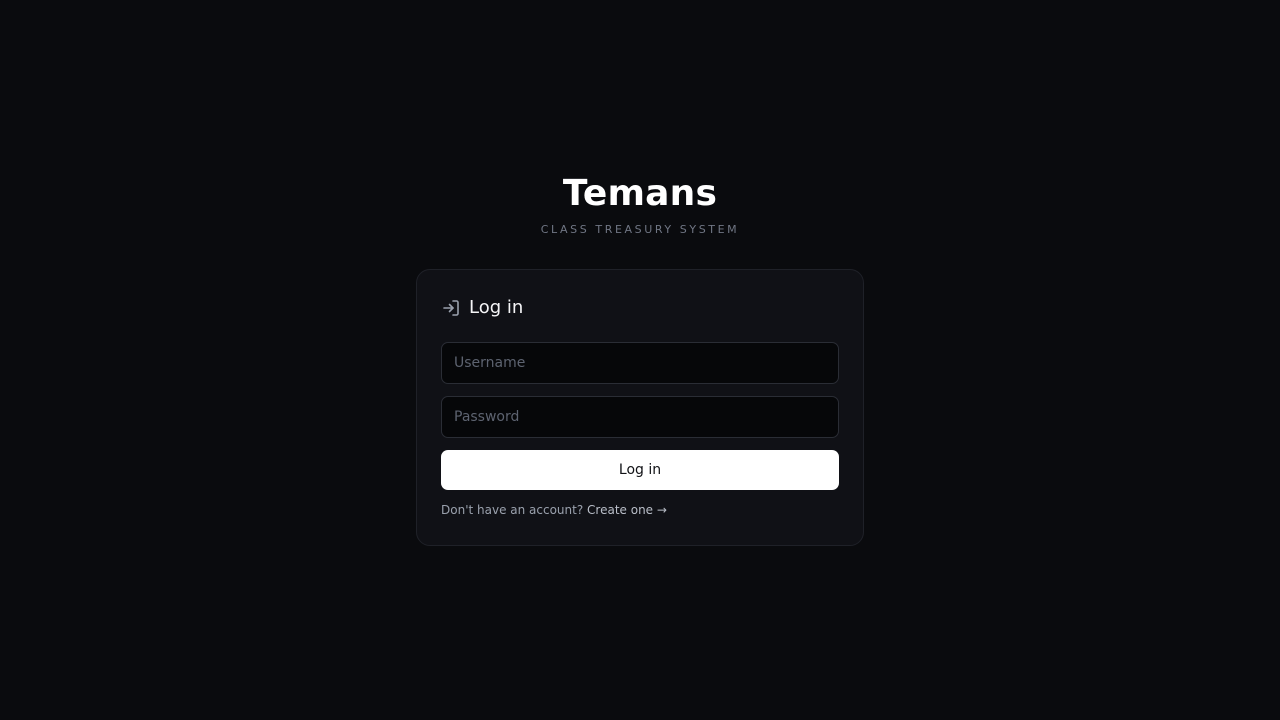  I want to click on app-title: Temans, so click(640, 193).